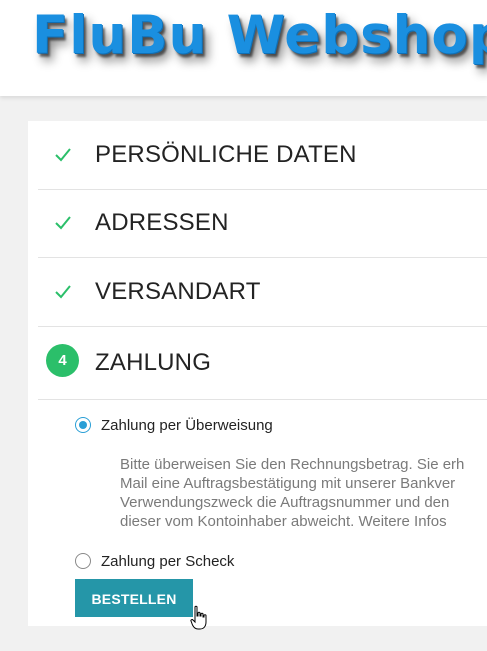  I want to click on order-button: BESTELLEN, so click(134, 598).